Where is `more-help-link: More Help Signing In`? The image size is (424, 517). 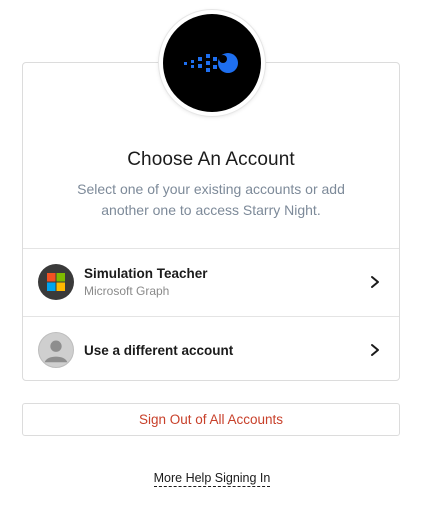 more-help-link: More Help Signing In is located at coordinates (212, 479).